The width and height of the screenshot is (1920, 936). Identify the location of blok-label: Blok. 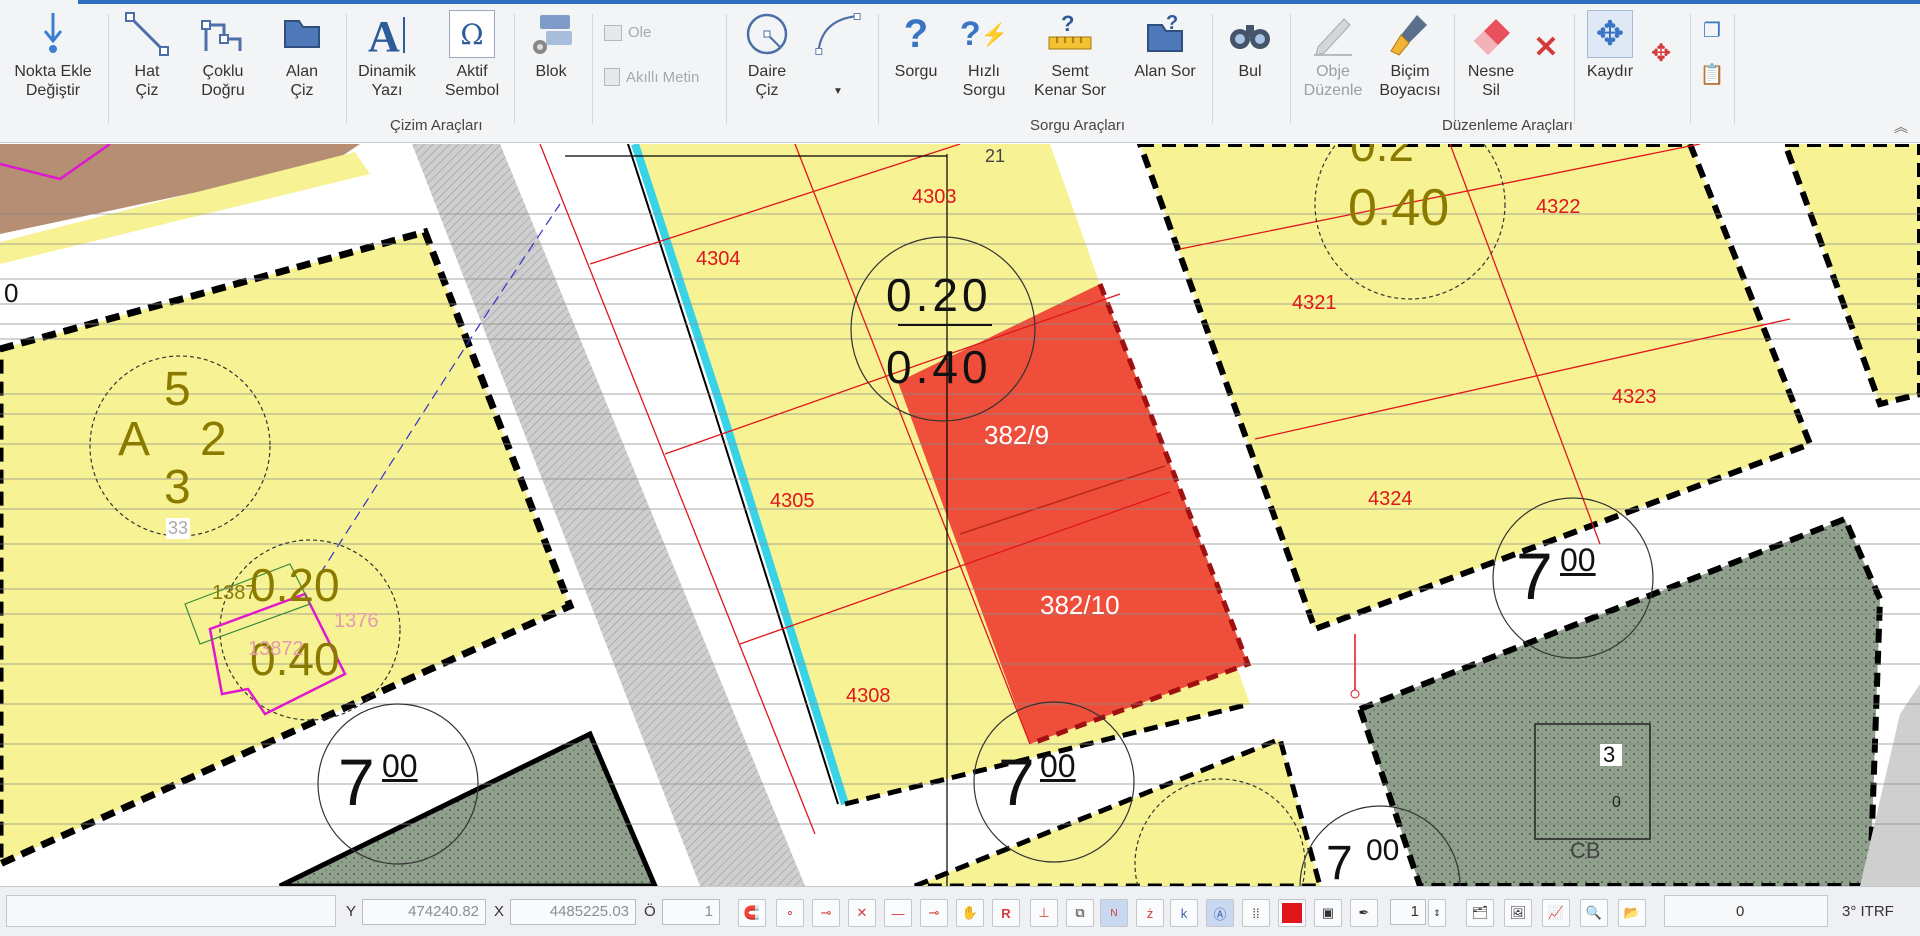
(551, 71).